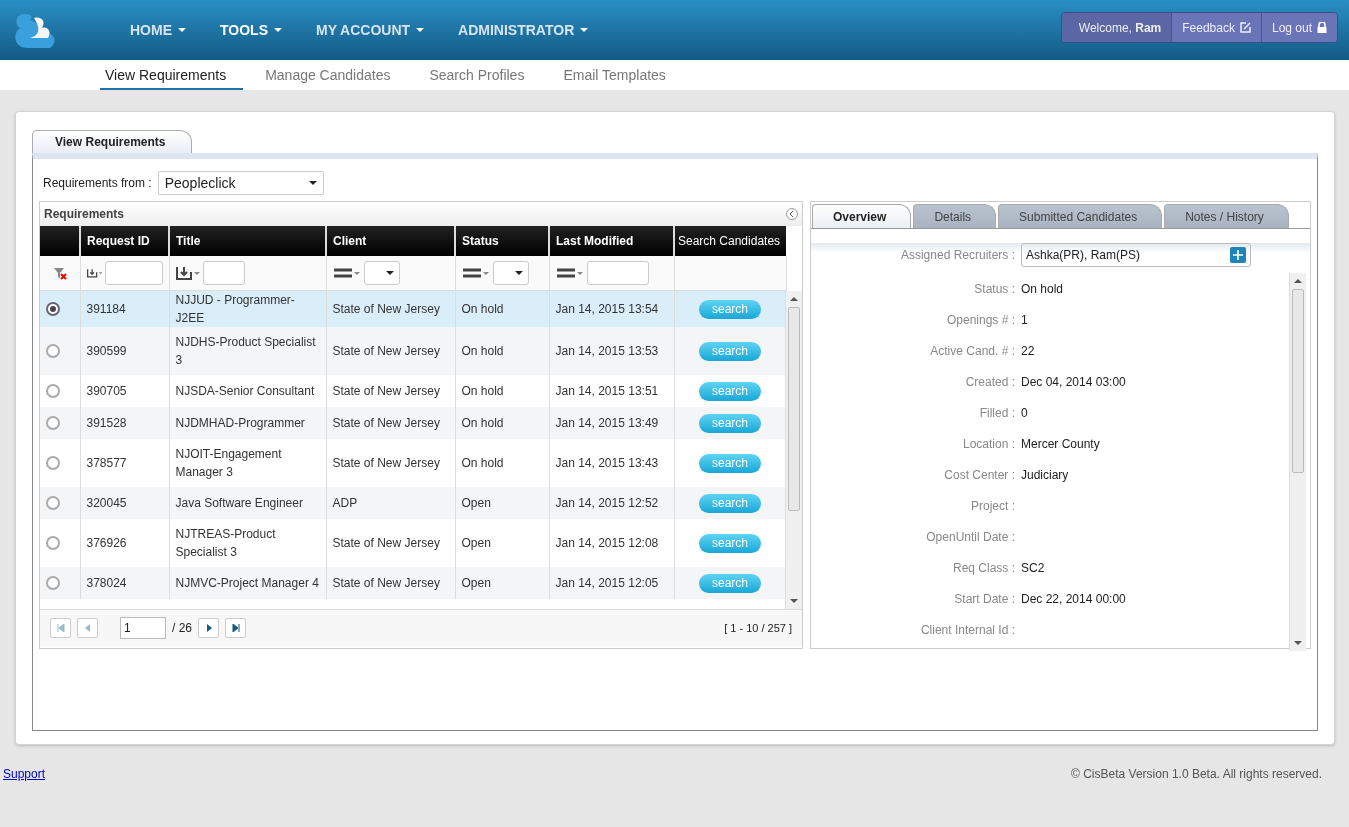 The height and width of the screenshot is (827, 1349). What do you see at coordinates (239, 503) in the screenshot?
I see `table-cell: Java Software Engineer` at bounding box center [239, 503].